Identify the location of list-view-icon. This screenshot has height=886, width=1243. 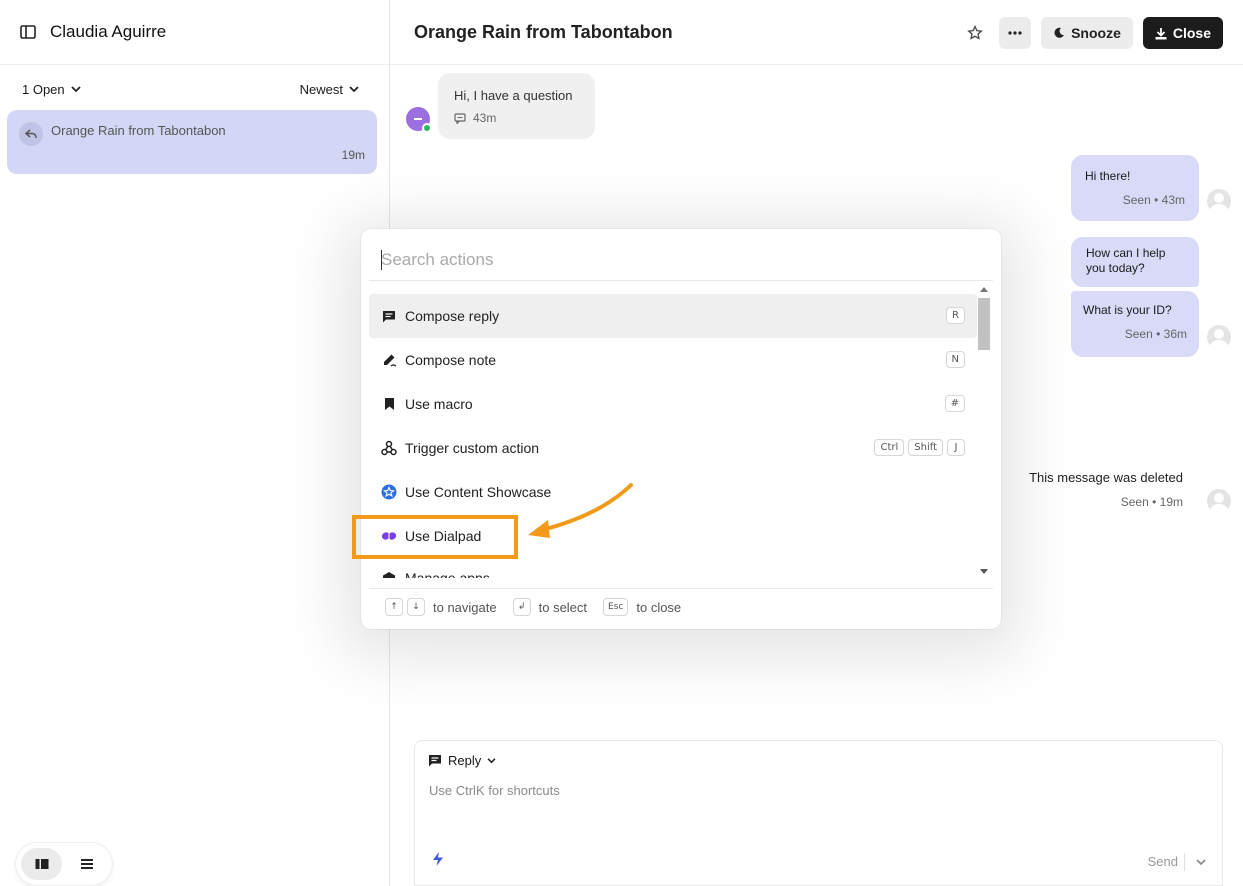
(86, 864).